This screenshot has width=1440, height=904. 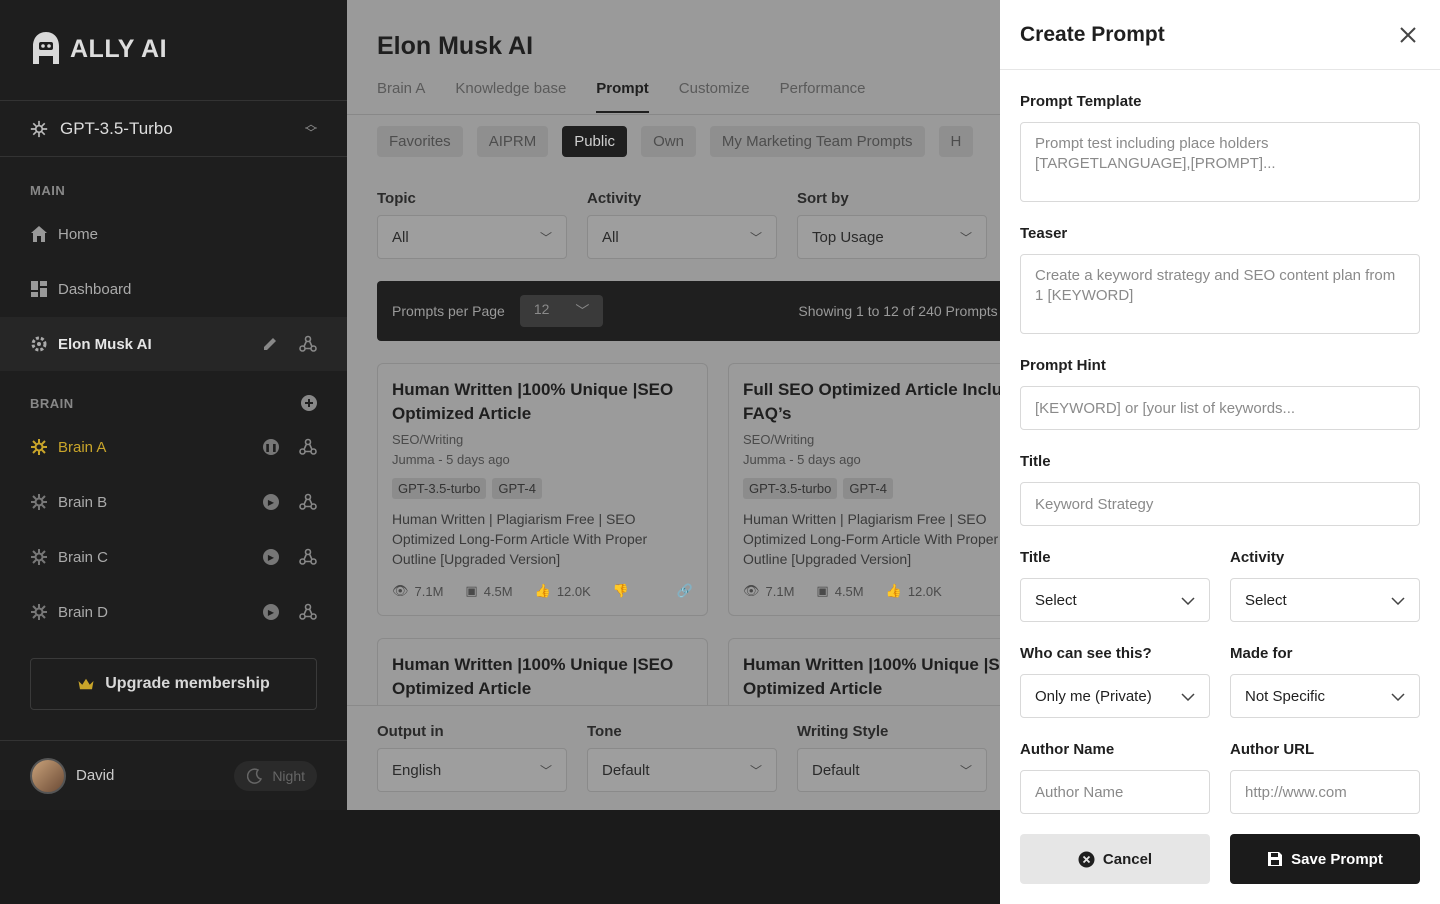 What do you see at coordinates (82, 447) in the screenshot?
I see `sidebar-item-label: Brain A` at bounding box center [82, 447].